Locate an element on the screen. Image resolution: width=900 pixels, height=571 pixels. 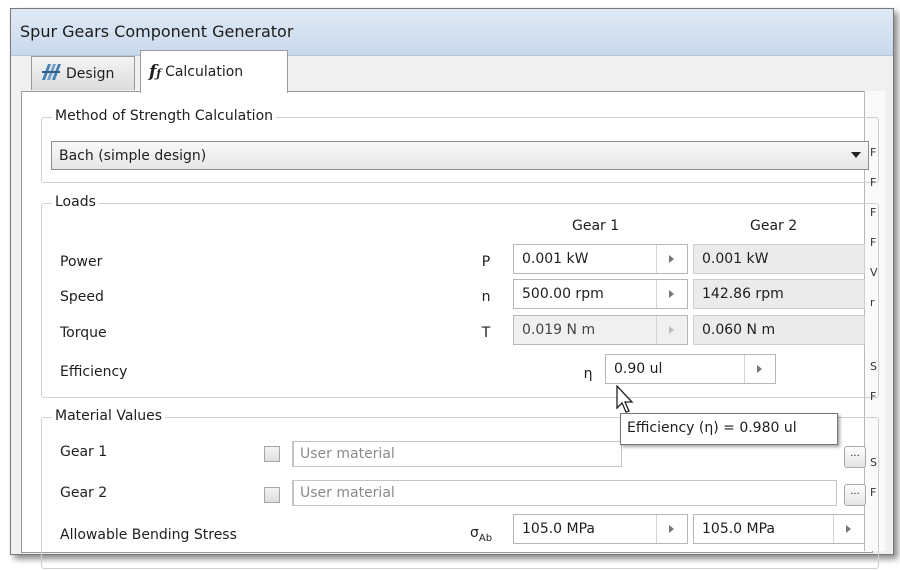
efficiency-value: 0.90 ul is located at coordinates (638, 369).